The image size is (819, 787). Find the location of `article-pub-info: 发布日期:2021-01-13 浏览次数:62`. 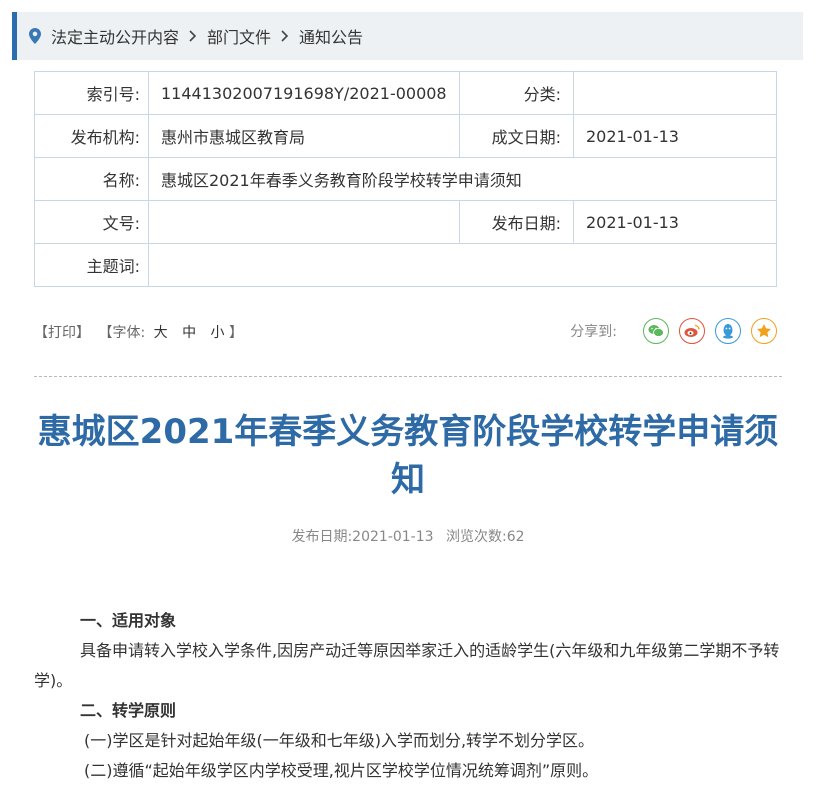

article-pub-info: 发布日期:2021-01-13 浏览次数:62 is located at coordinates (408, 536).